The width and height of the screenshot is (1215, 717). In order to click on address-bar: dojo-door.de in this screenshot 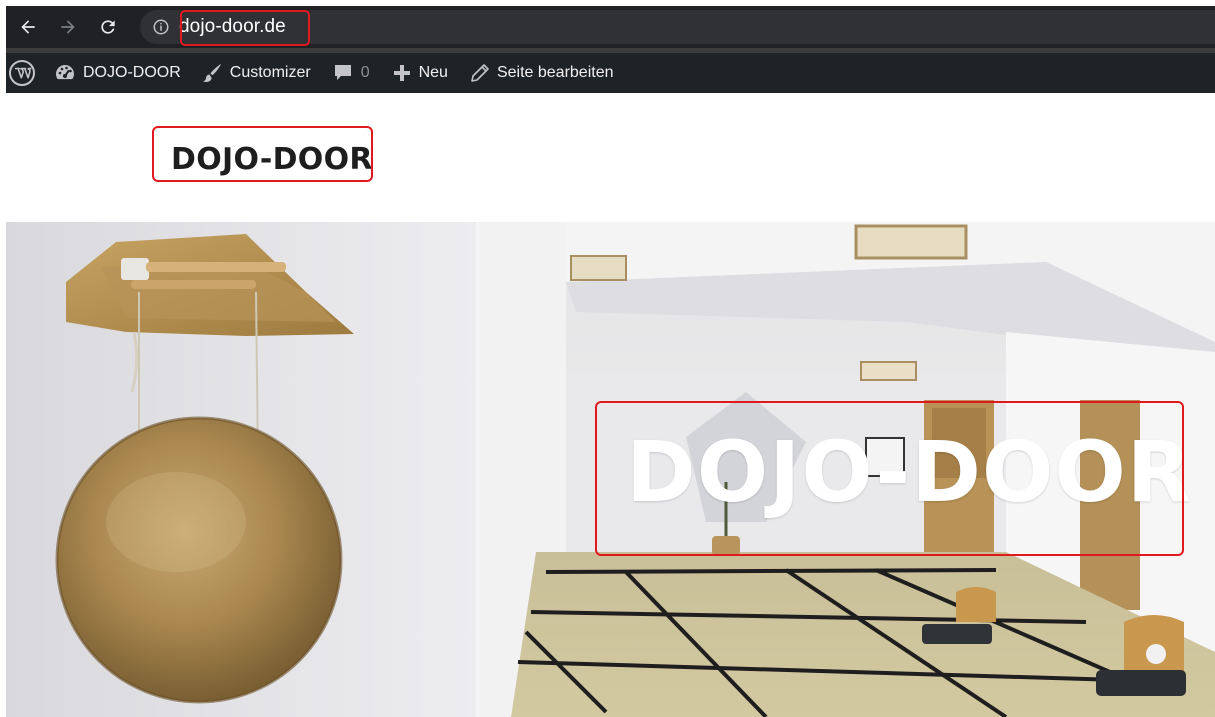, I will do `click(677, 27)`.